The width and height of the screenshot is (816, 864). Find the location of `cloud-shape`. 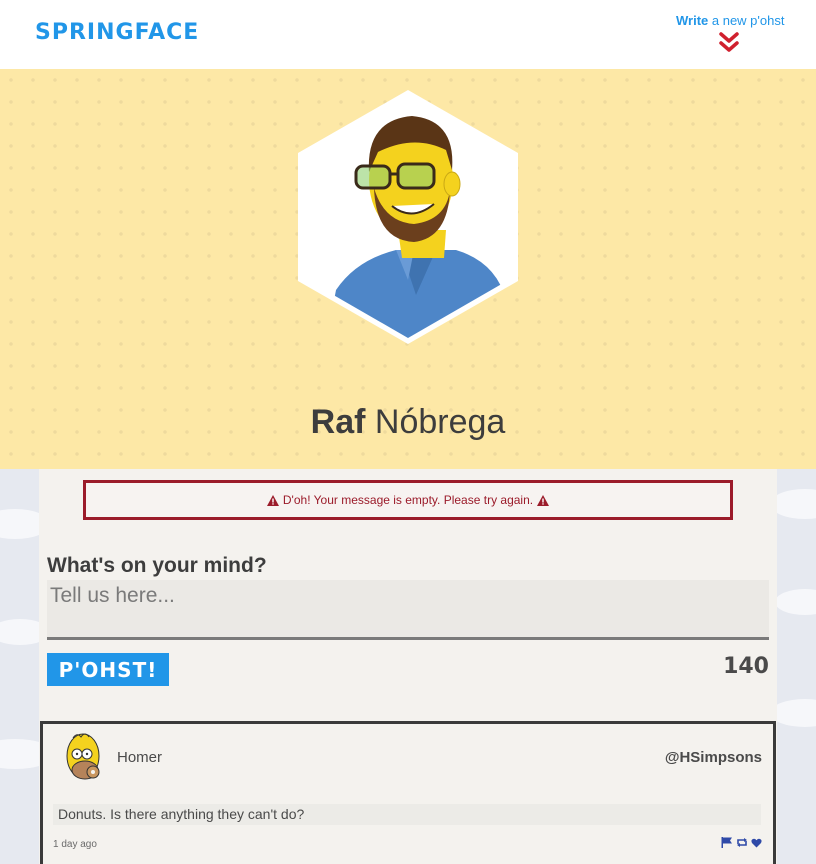

cloud-shape is located at coordinates (795, 602).